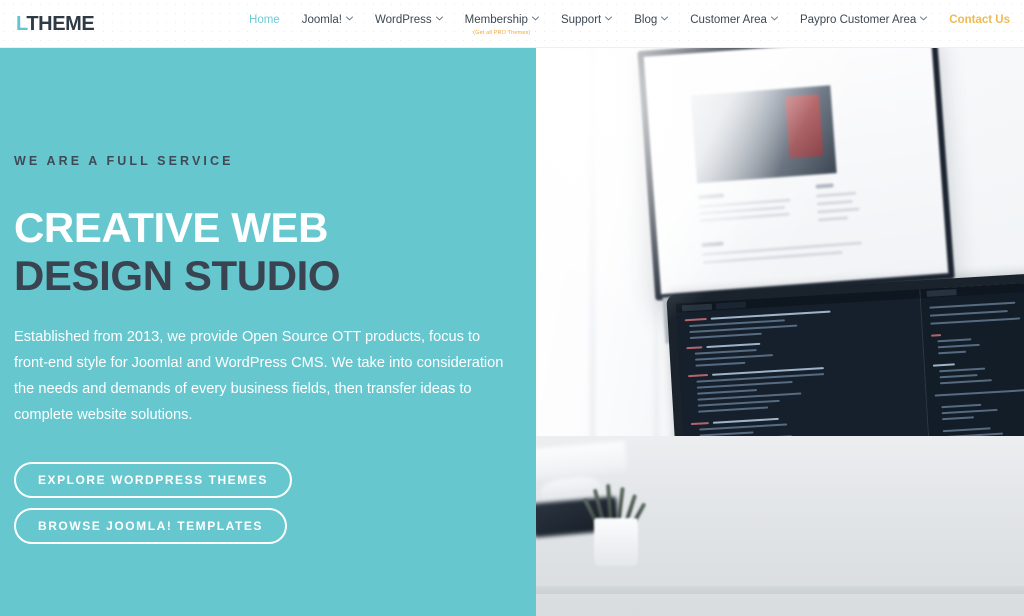  Describe the element at coordinates (502, 32) in the screenshot. I see `nav-item-sublabel: (Get all PRO Themes)` at that location.